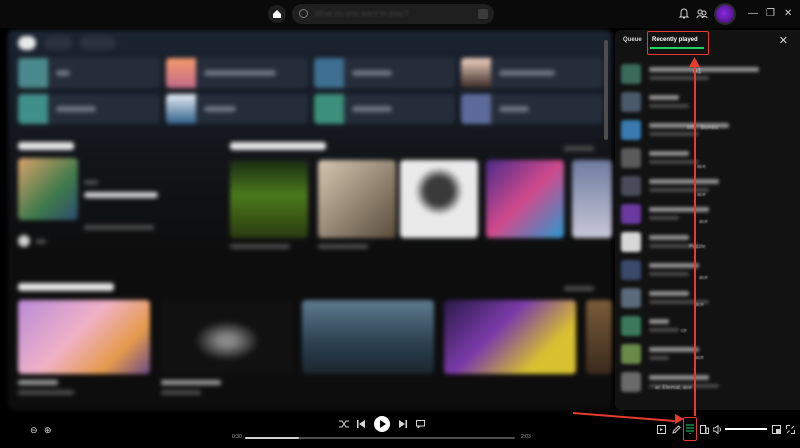 The height and width of the screenshot is (448, 800). I want to click on tab-queue: Queue, so click(632, 40).